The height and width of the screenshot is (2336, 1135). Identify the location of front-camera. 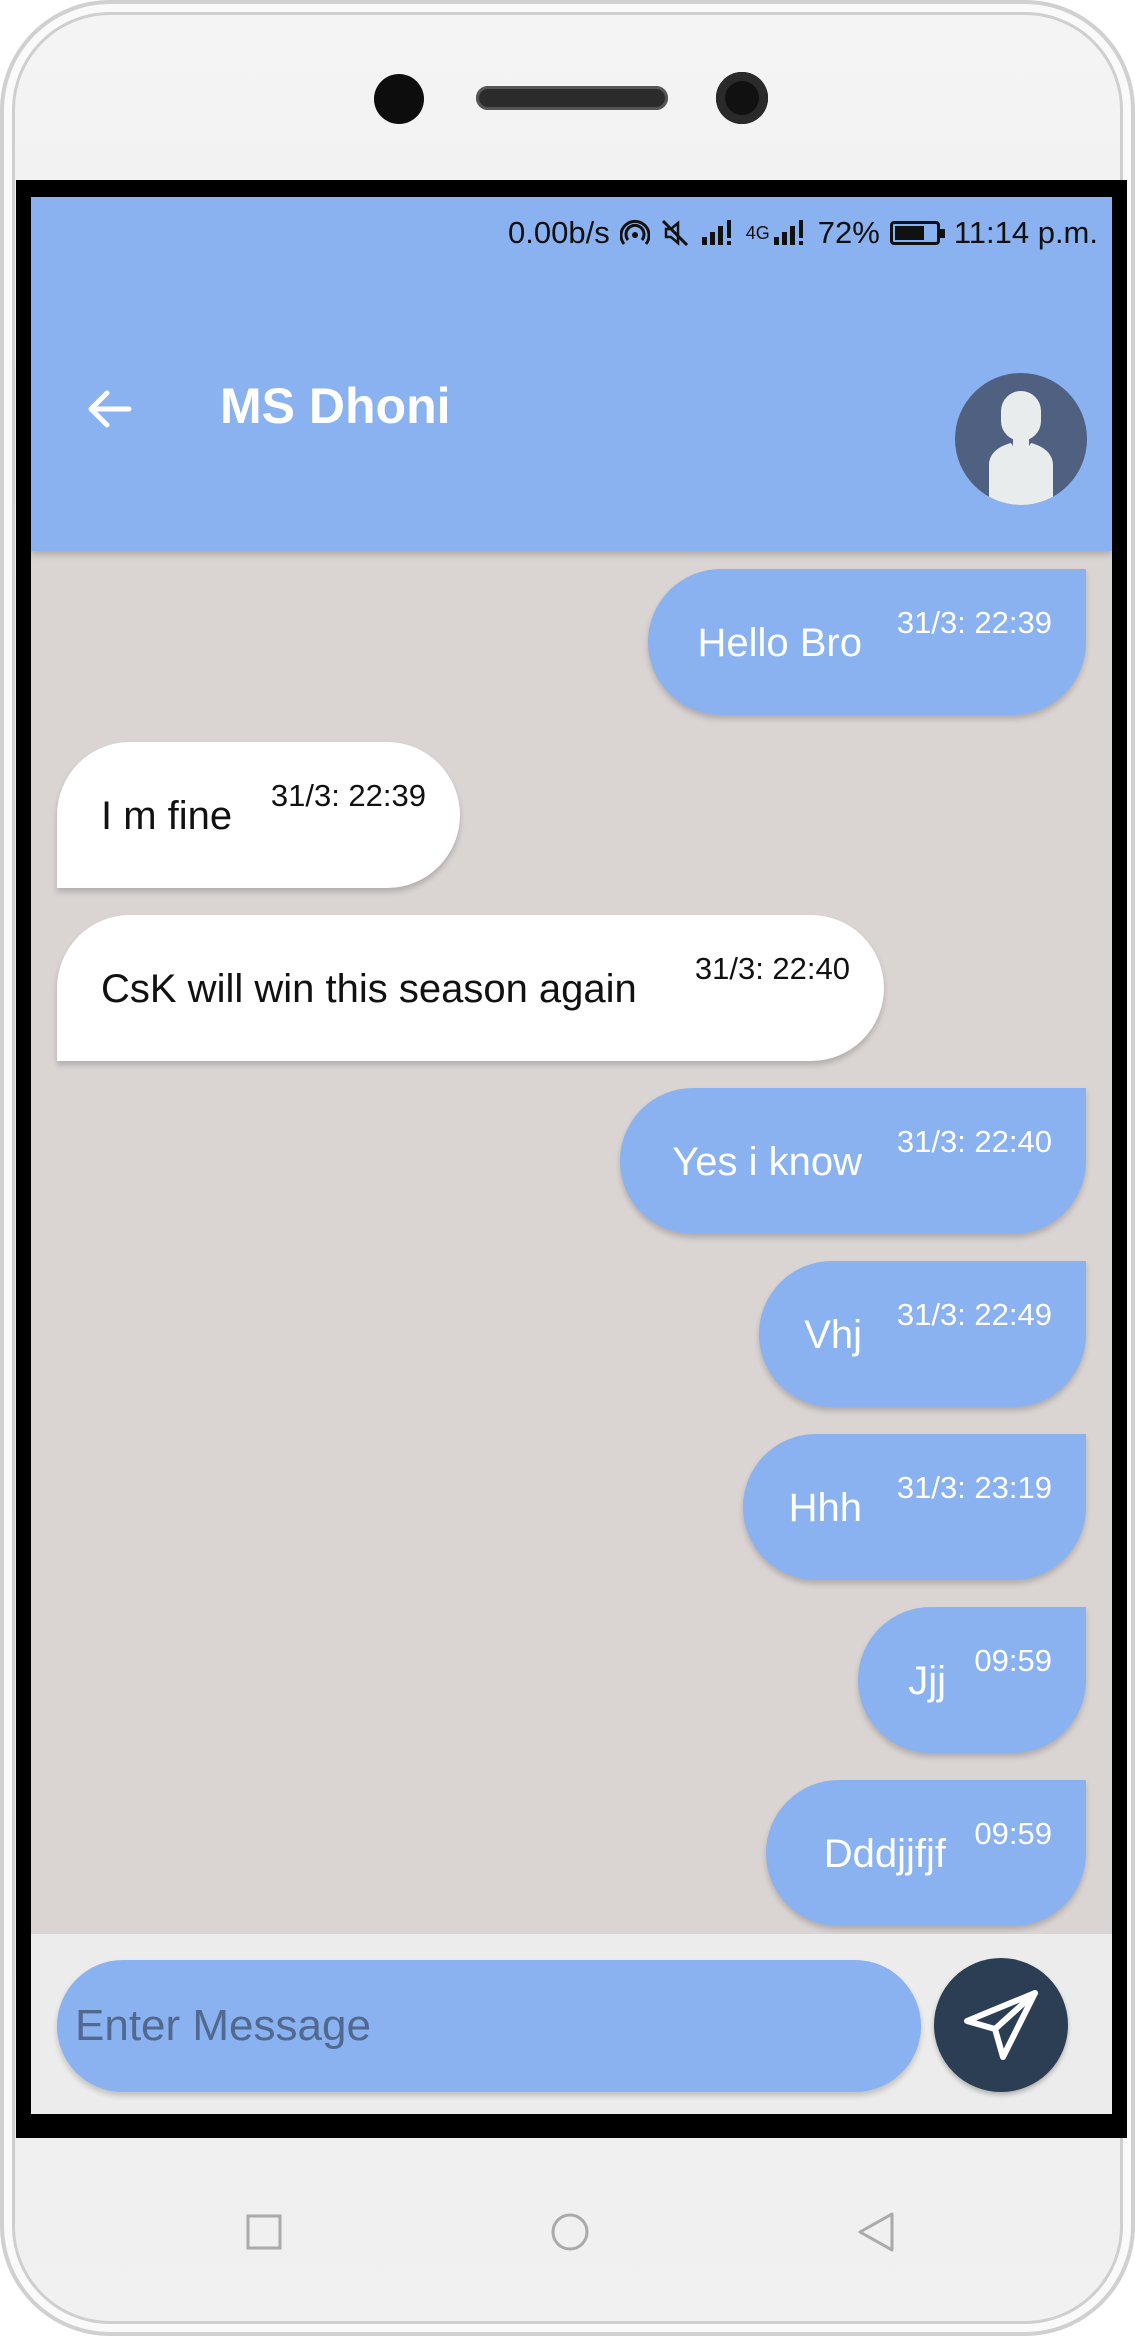
(742, 98).